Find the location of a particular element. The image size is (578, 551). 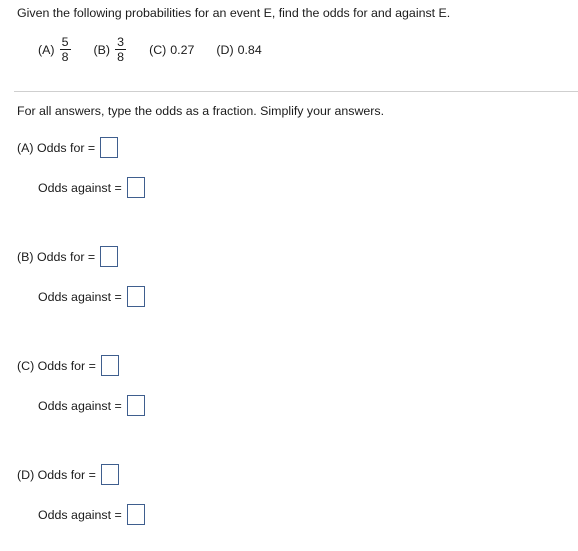

odds-against-row-d: Odds against = is located at coordinates (91, 514).